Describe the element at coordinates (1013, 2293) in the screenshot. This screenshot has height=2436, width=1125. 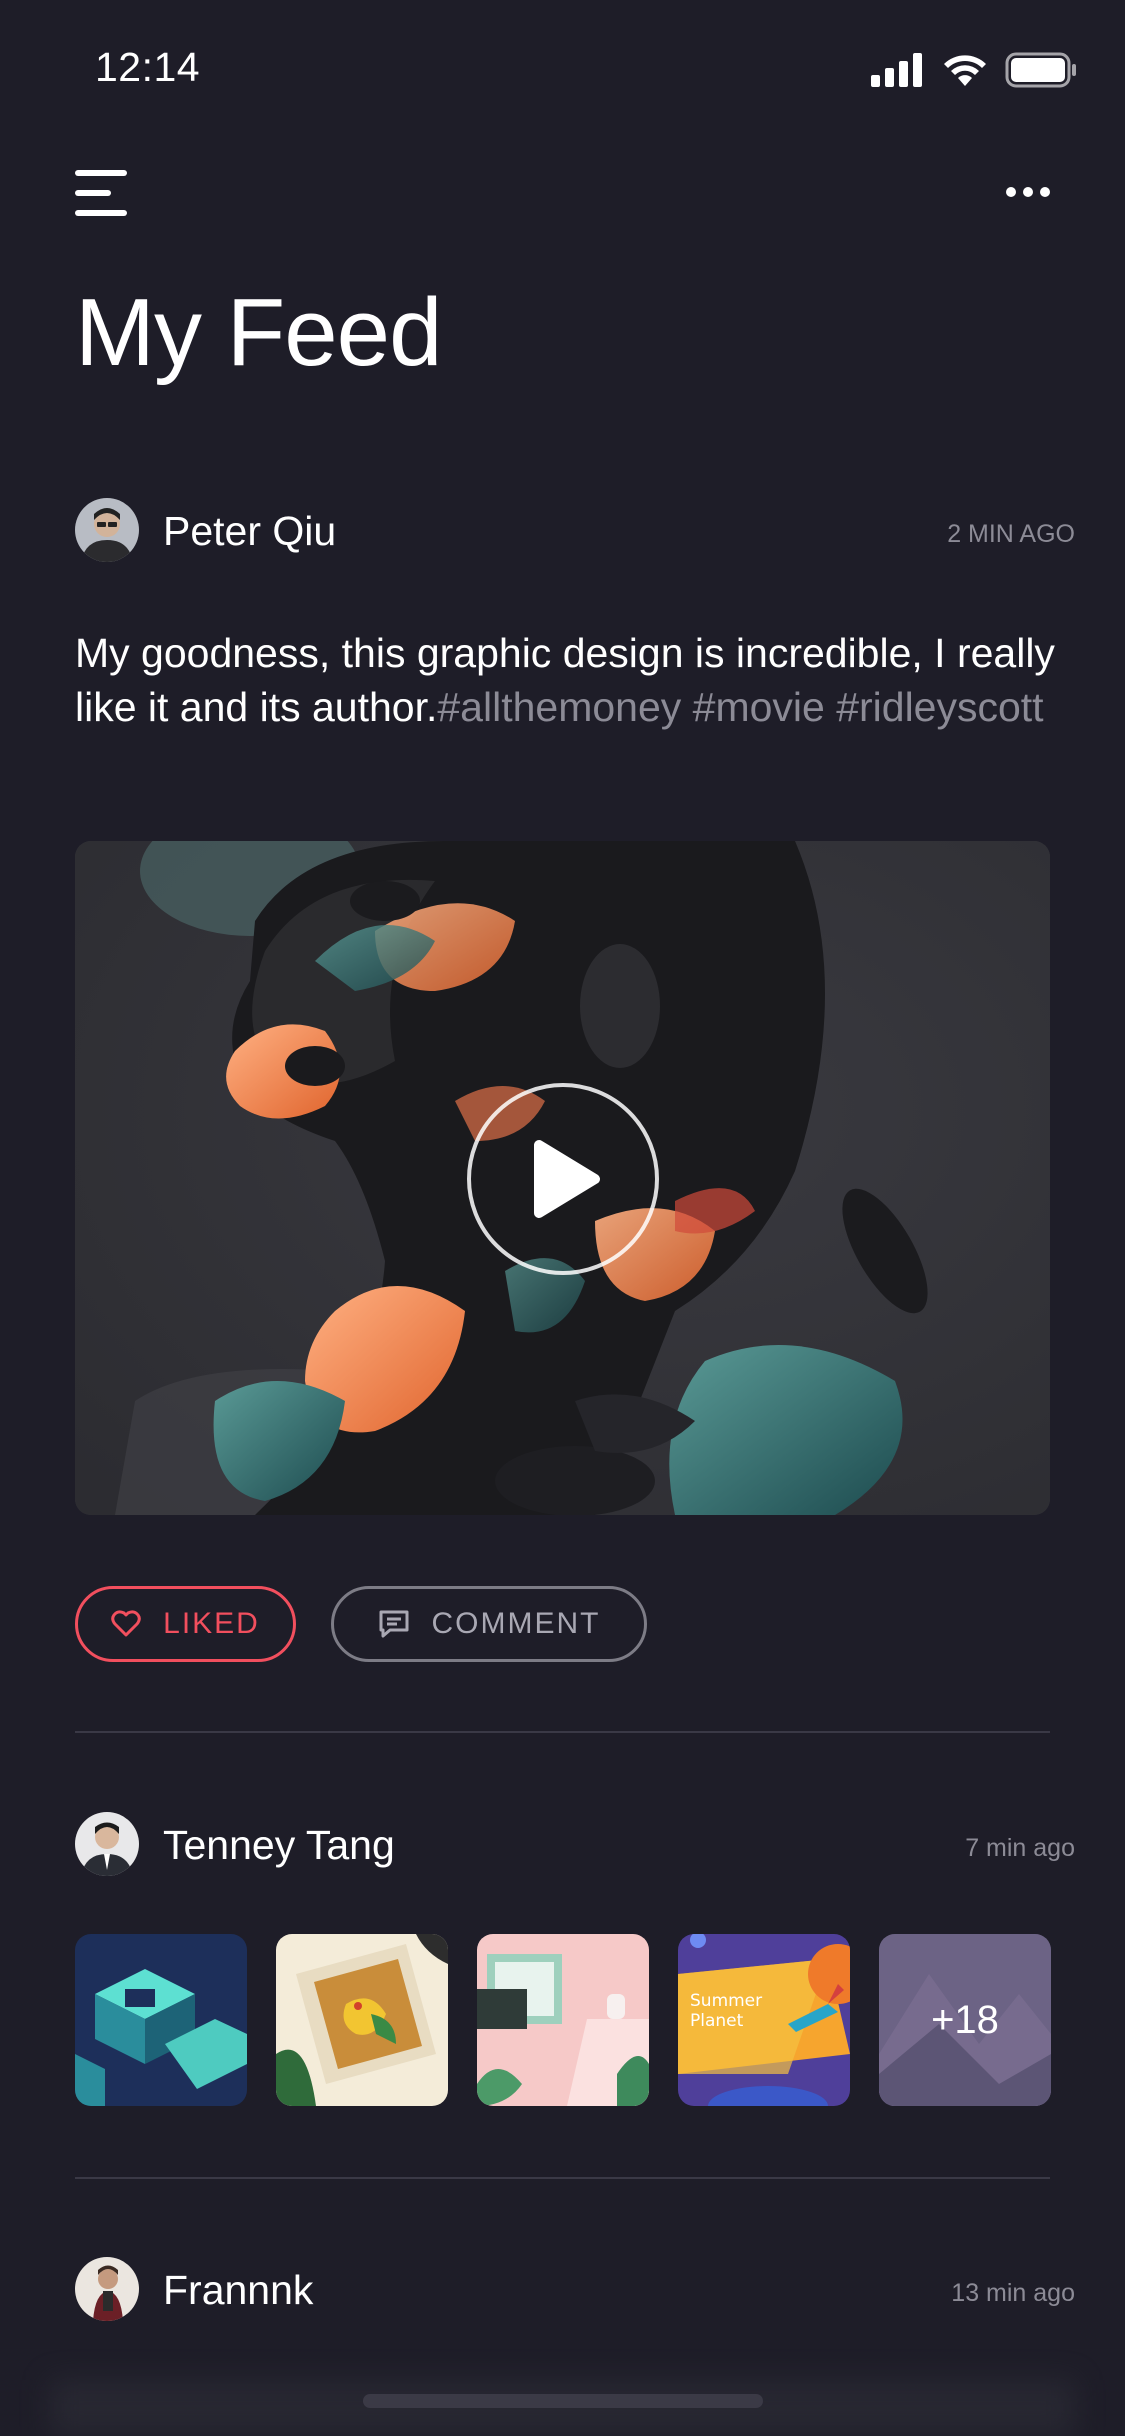
I see `post-time: 13 min ago` at that location.